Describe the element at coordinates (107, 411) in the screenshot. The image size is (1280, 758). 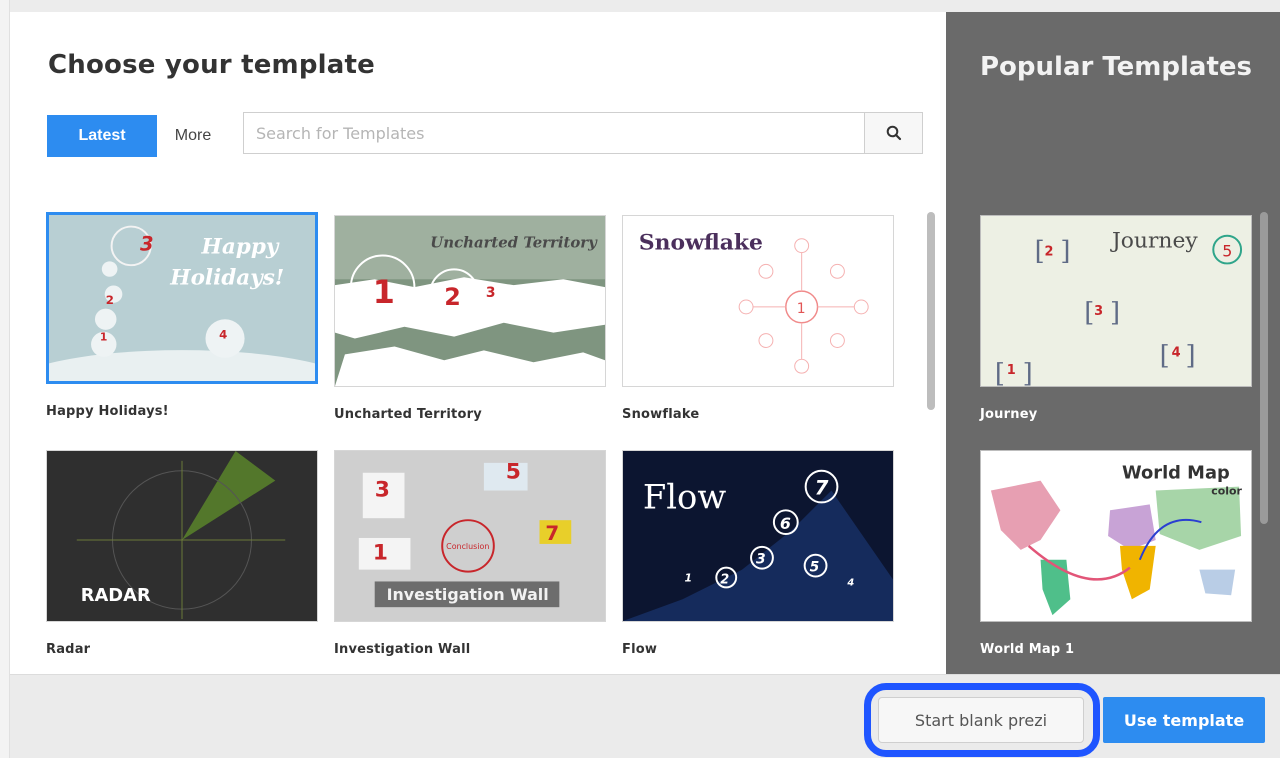
I see `template-label: Happy Holidays!` at that location.